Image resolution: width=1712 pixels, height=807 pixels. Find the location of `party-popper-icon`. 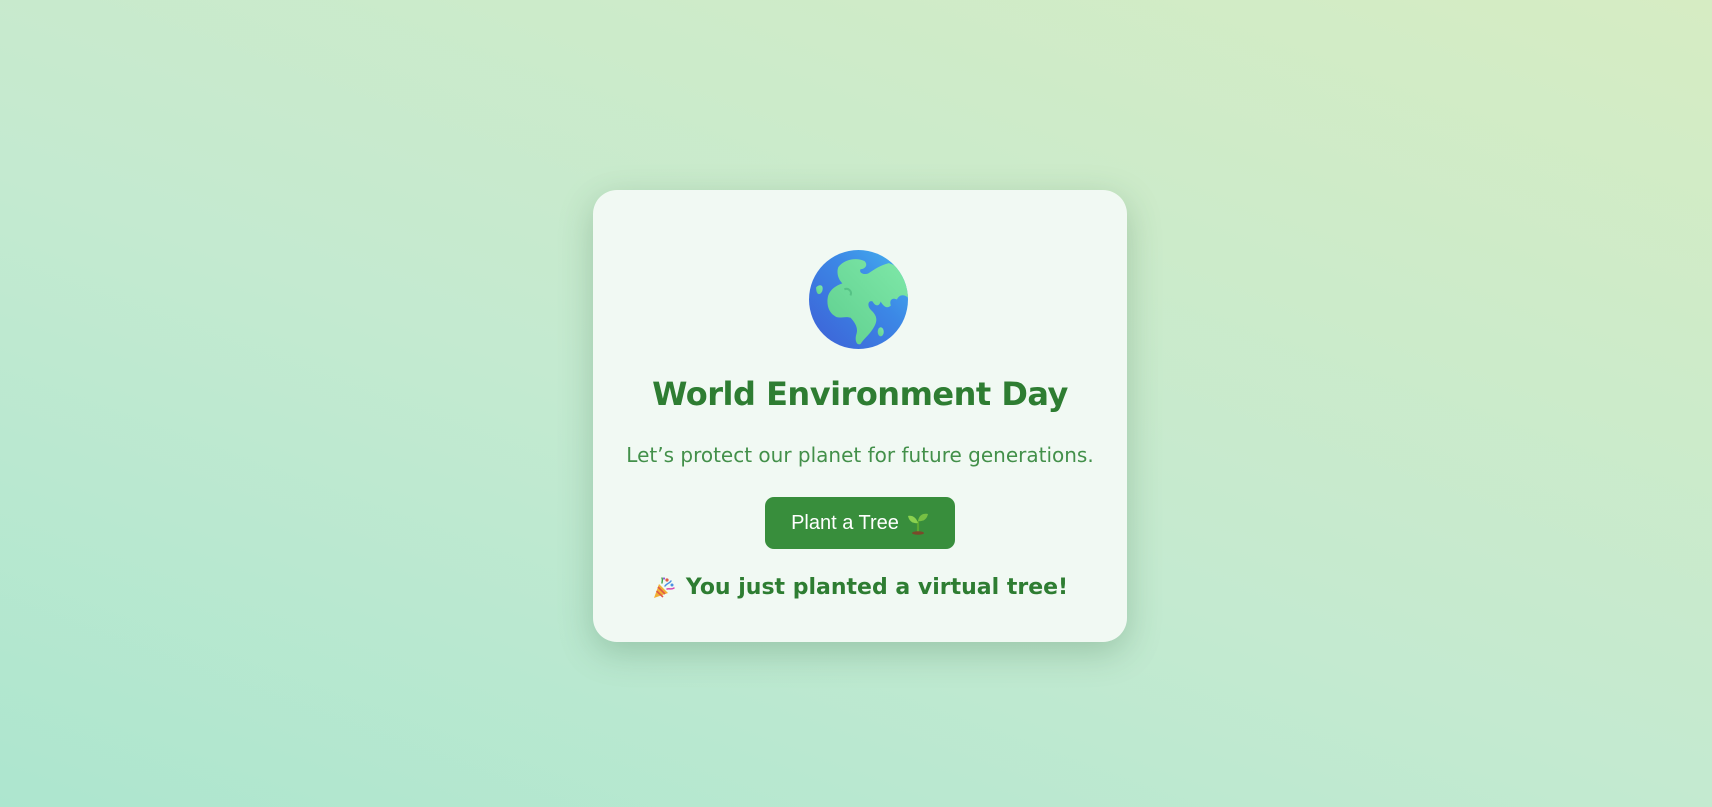

party-popper-icon is located at coordinates (664, 588).